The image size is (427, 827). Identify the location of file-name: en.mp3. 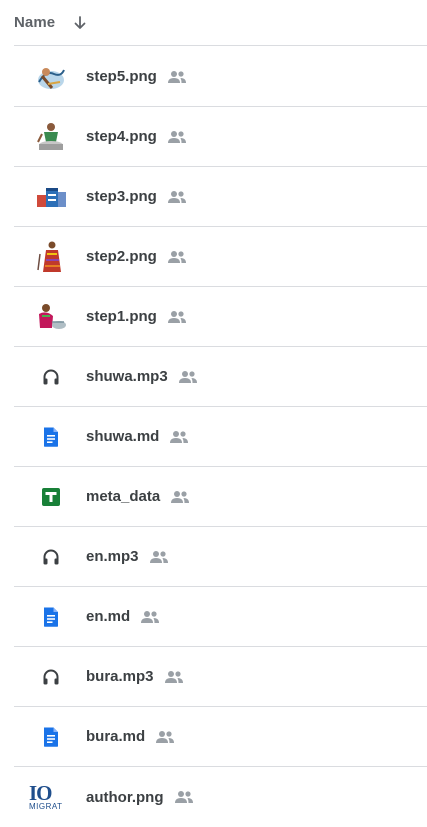
(112, 556).